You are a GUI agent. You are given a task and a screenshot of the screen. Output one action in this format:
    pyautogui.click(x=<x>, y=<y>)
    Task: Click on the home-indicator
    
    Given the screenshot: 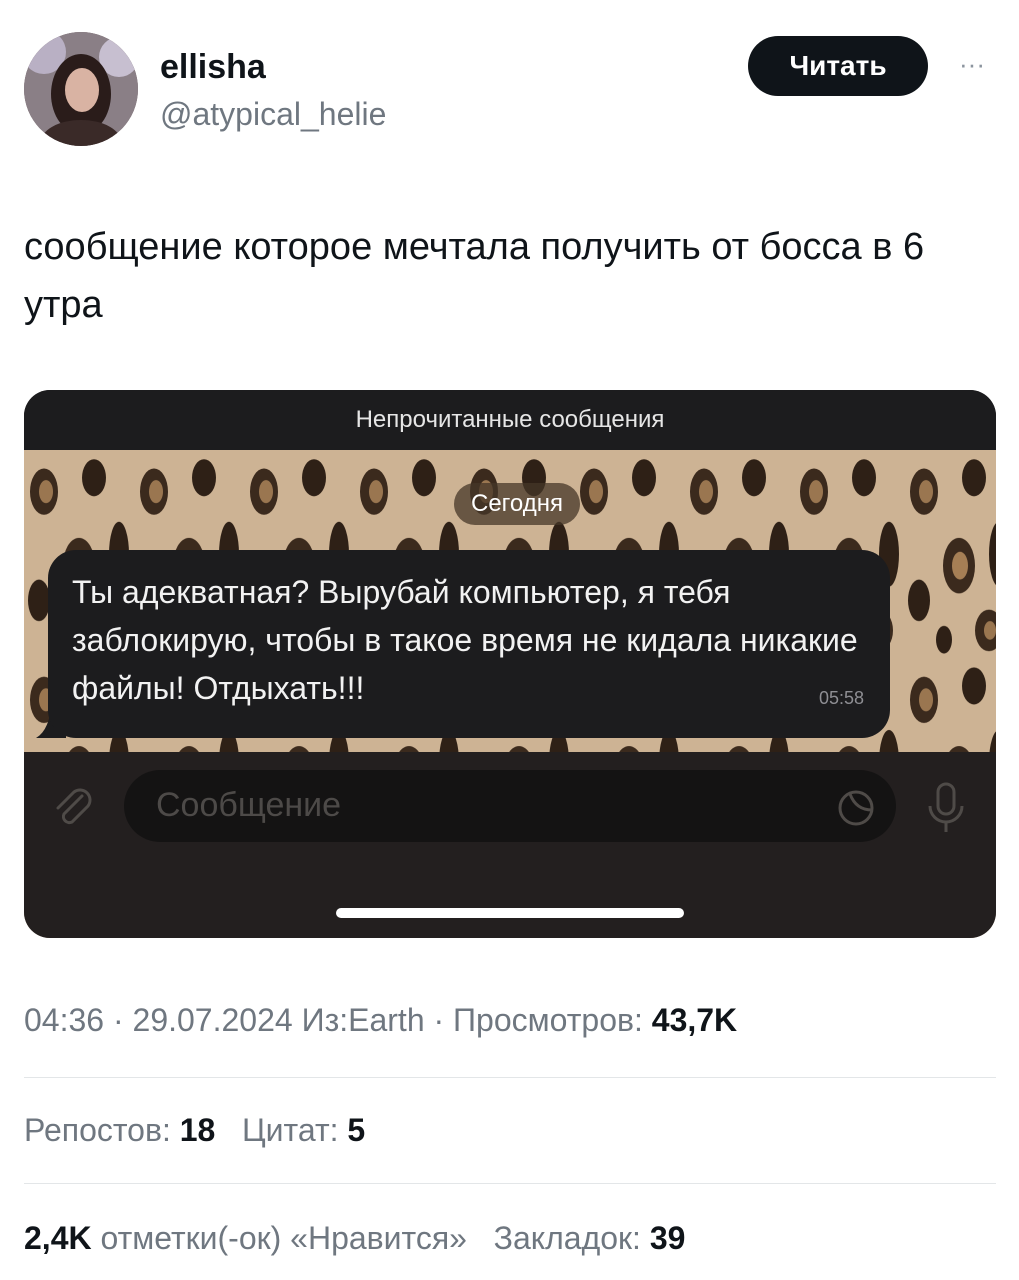 What is the action you would take?
    pyautogui.click(x=510, y=913)
    